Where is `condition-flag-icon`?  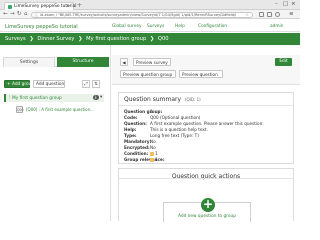
condition-flag-icon is located at coordinates (152, 154).